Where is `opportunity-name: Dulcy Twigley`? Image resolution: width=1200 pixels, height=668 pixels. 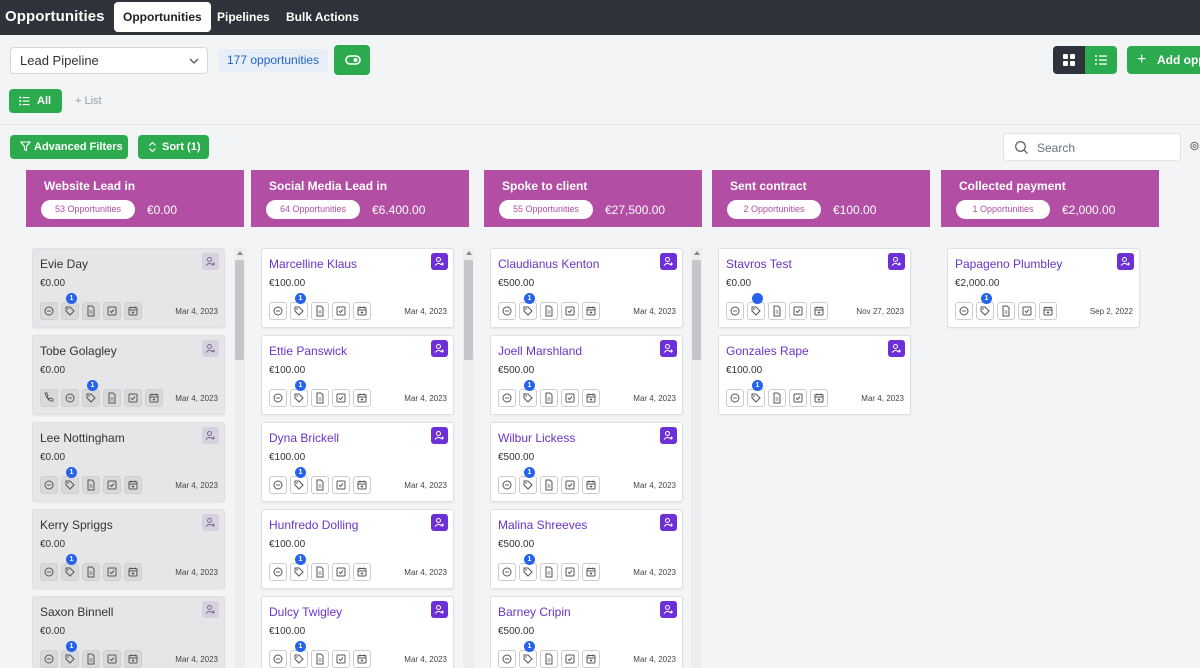 opportunity-name: Dulcy Twigley is located at coordinates (305, 612).